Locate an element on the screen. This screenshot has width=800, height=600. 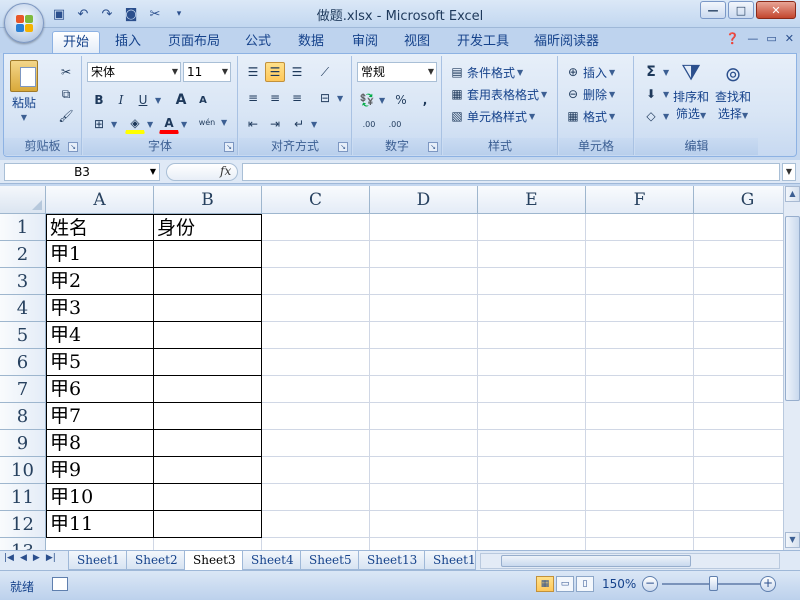
minimize-button: — is located at coordinates (713, 10).